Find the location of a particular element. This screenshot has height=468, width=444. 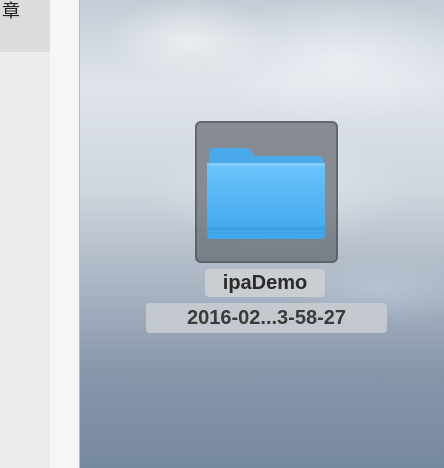

sidebar-item: 章 is located at coordinates (25, 26).